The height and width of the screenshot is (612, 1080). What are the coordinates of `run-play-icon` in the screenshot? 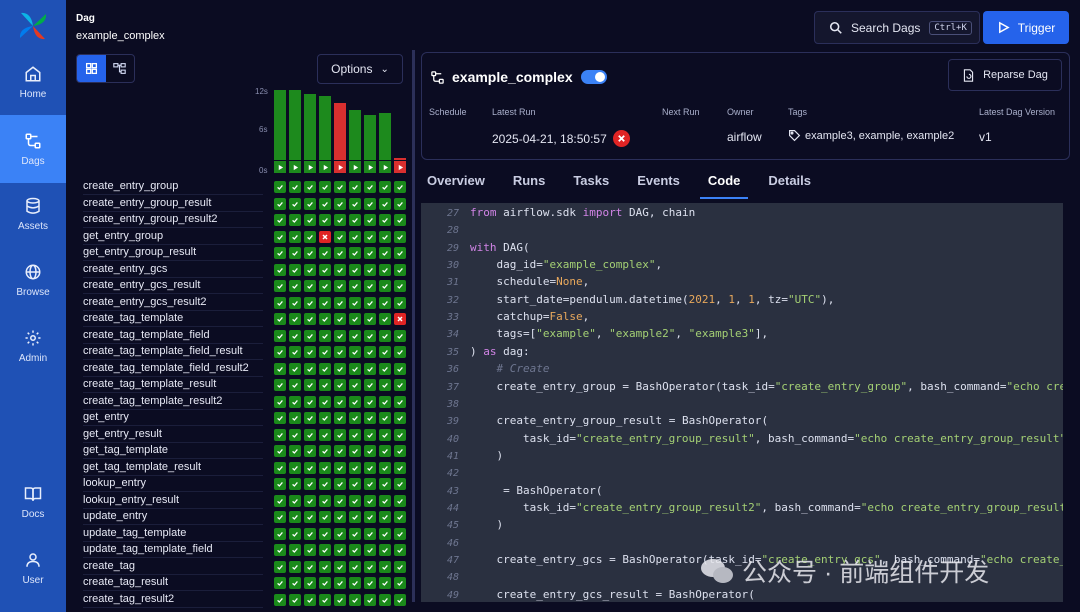 It's located at (385, 167).